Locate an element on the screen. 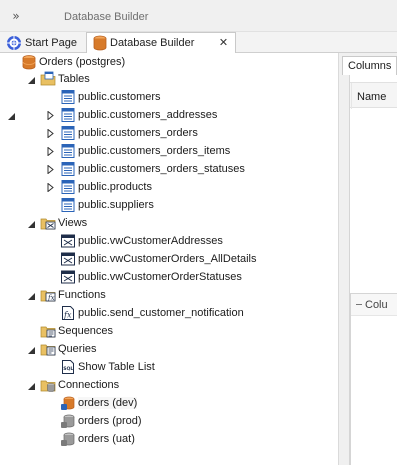 The width and height of the screenshot is (397, 465). tree-item-table: public.products is located at coordinates (106, 187).